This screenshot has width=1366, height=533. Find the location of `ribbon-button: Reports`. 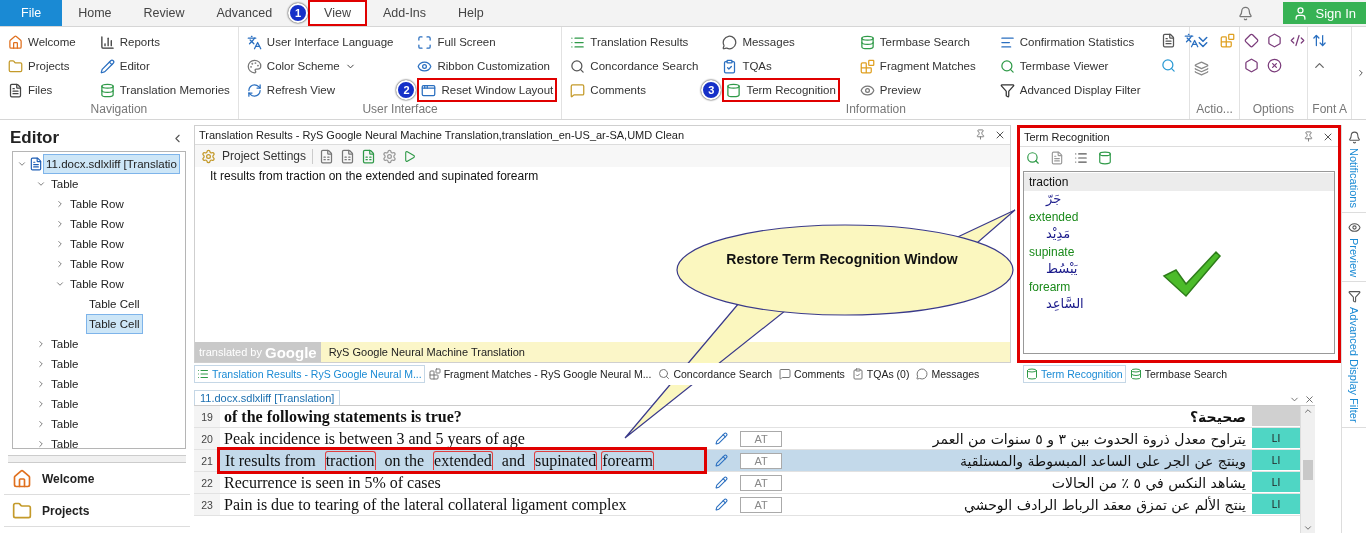

ribbon-button: Reports is located at coordinates (164, 42).